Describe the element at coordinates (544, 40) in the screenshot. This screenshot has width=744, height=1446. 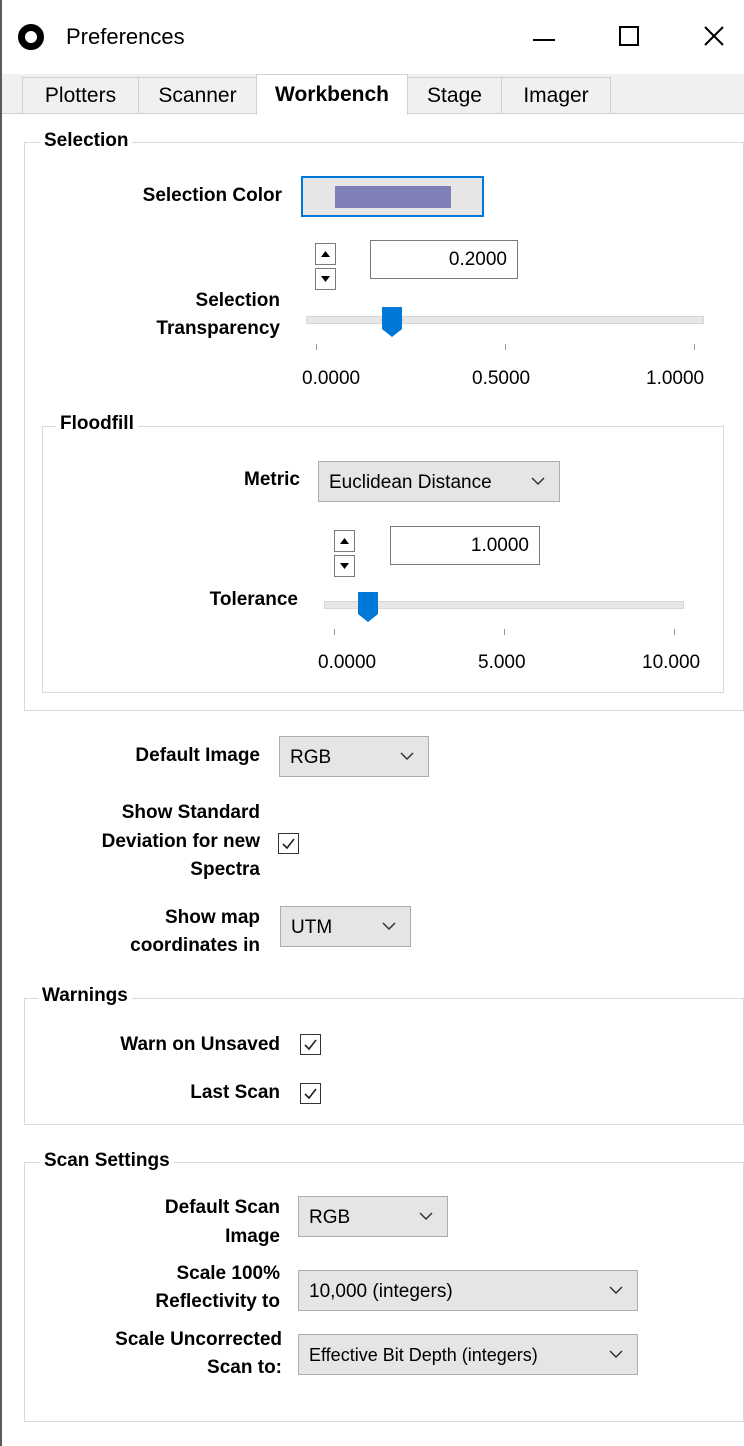
I see `minimize-icon` at that location.